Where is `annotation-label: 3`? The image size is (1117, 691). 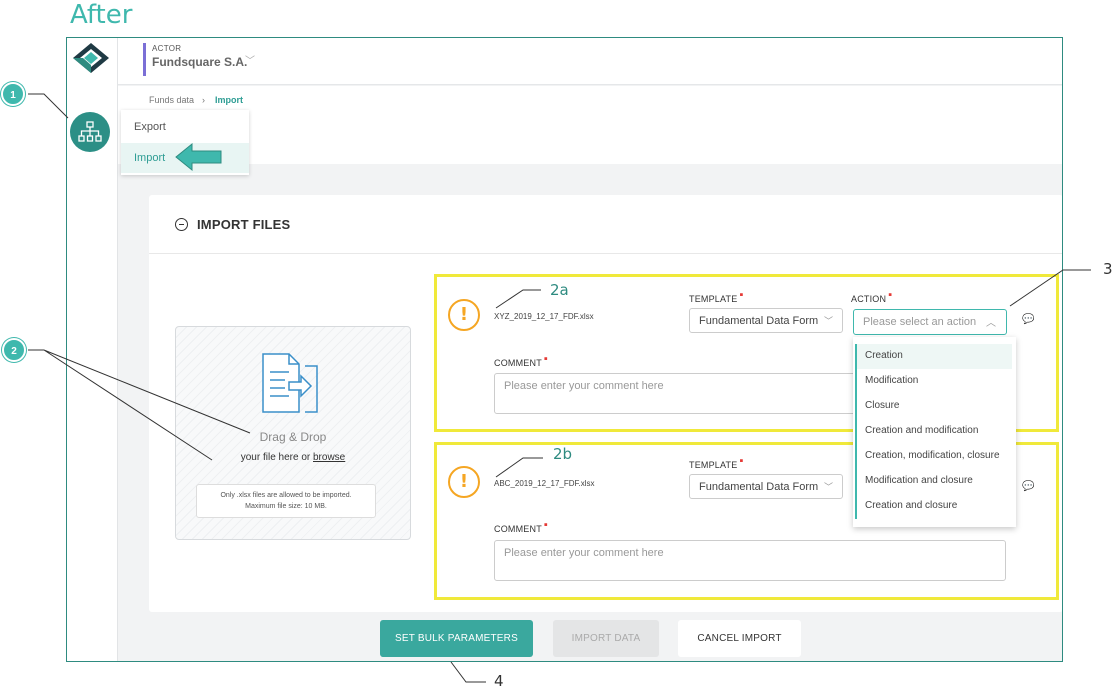 annotation-label: 3 is located at coordinates (1108, 269).